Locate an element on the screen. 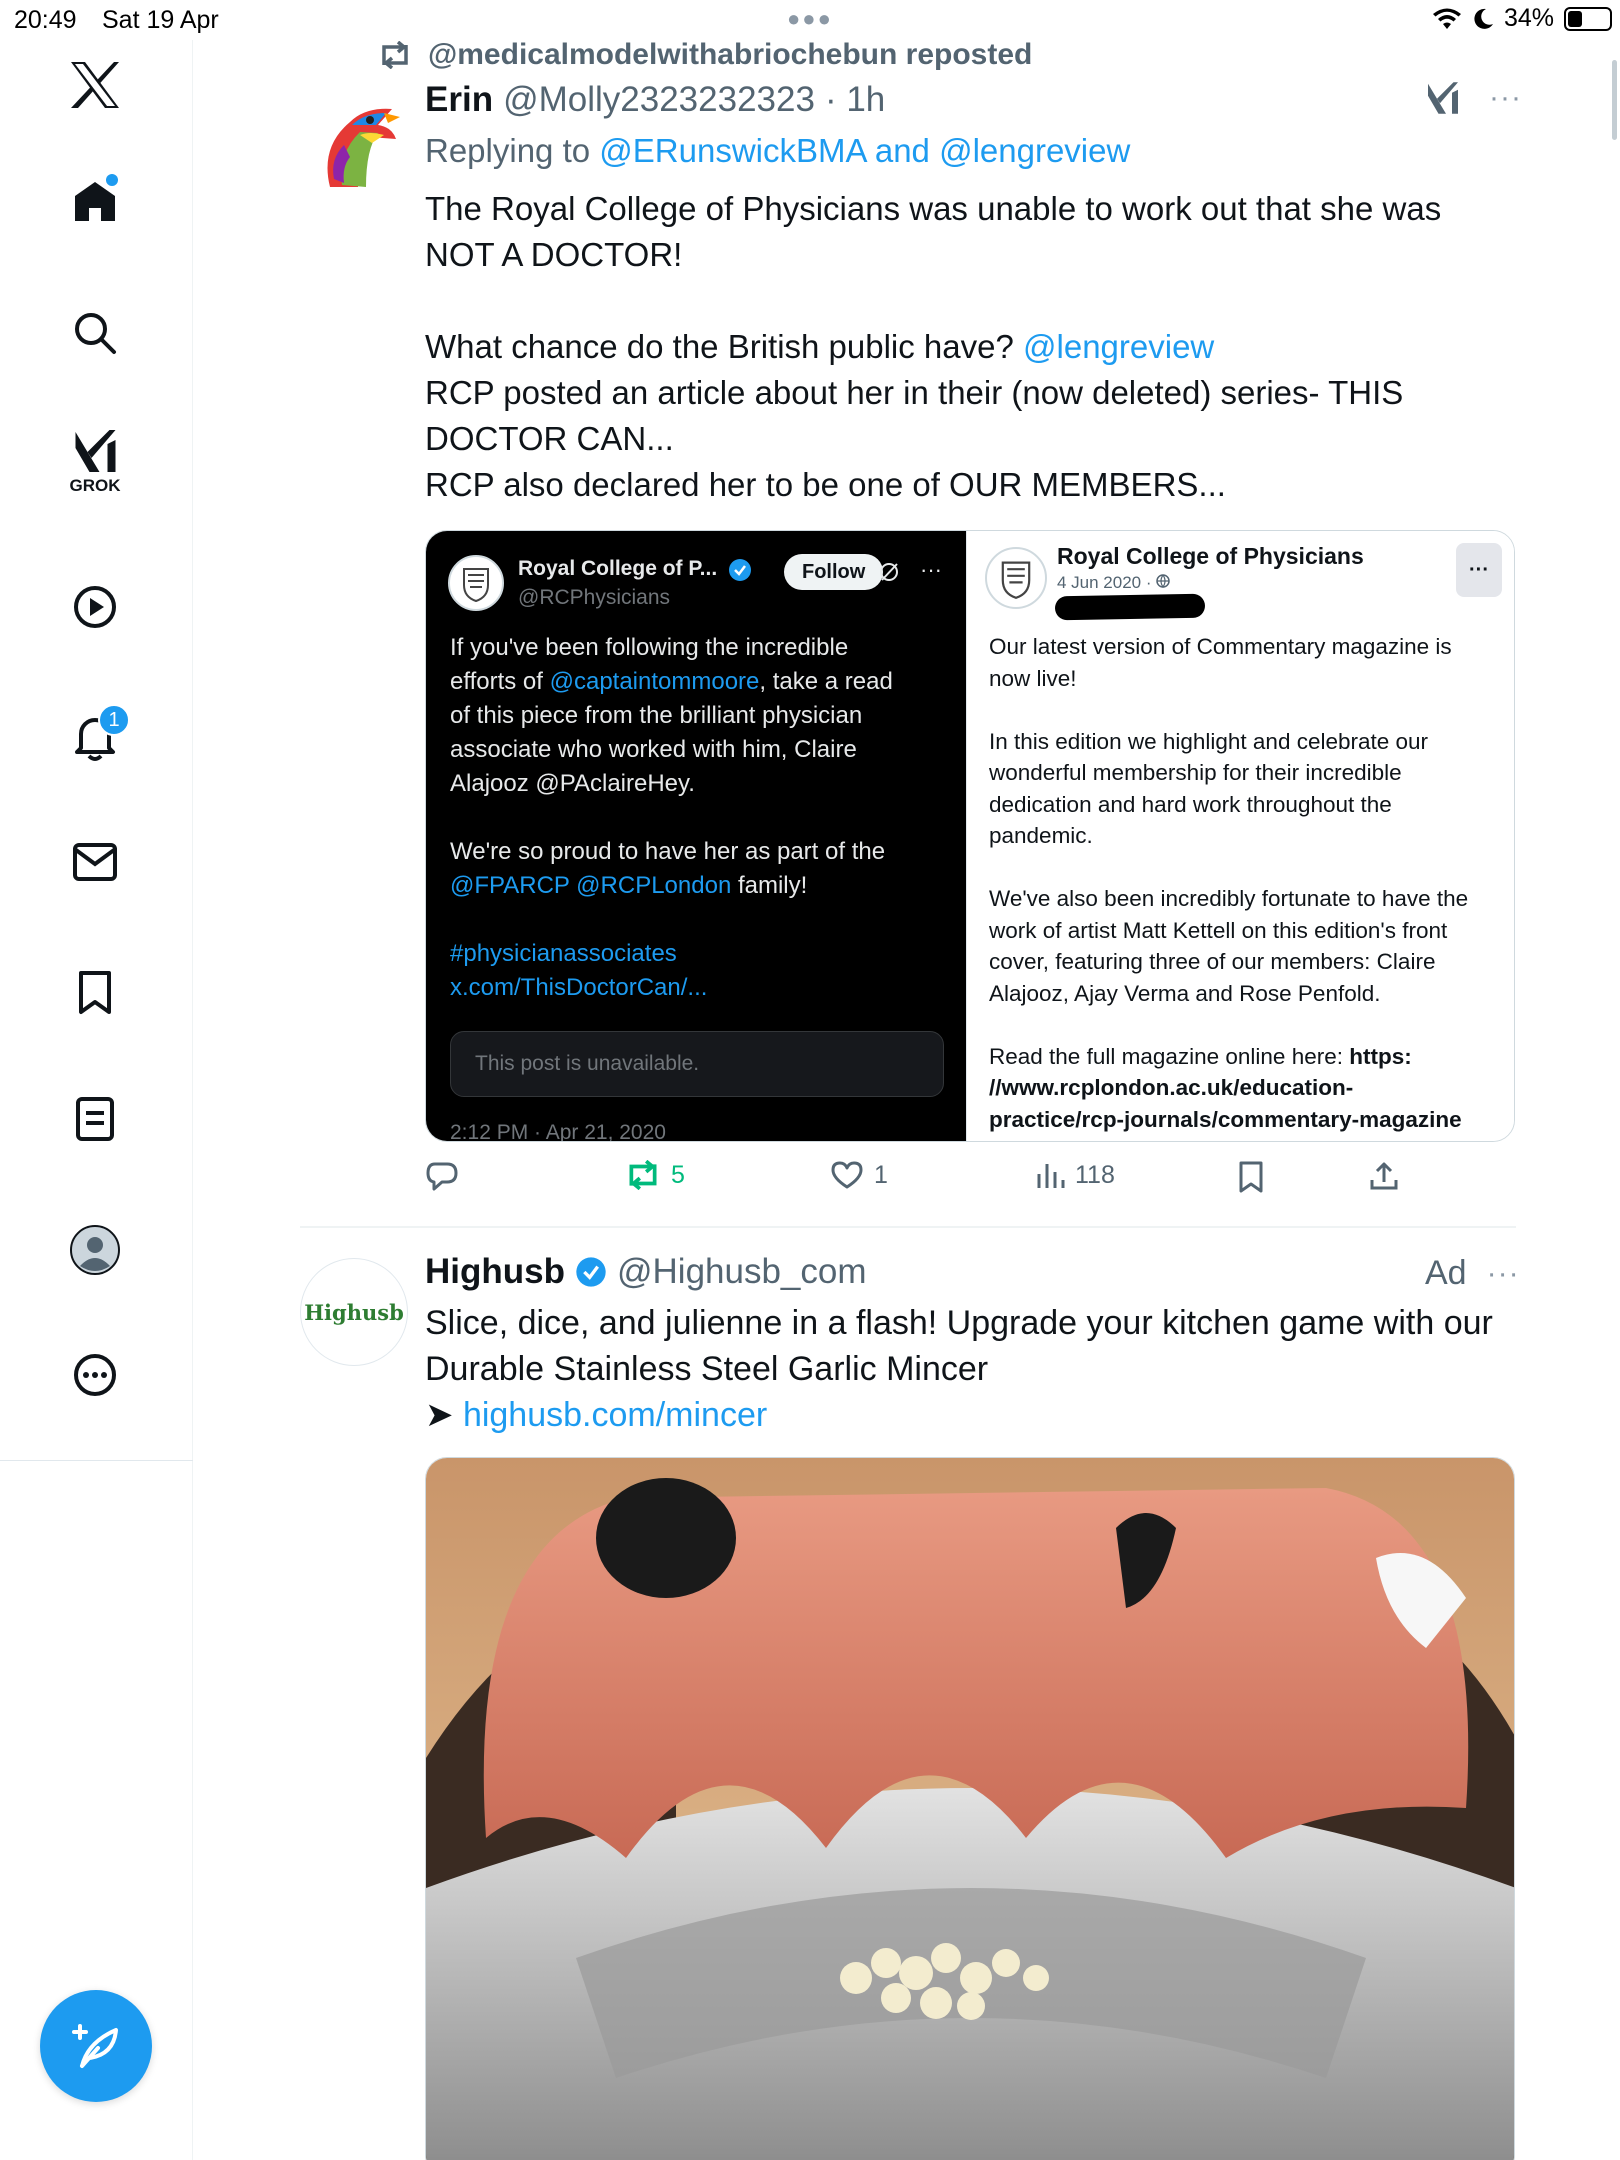 The image size is (1620, 2160). battery-icon is located at coordinates (1588, 18).